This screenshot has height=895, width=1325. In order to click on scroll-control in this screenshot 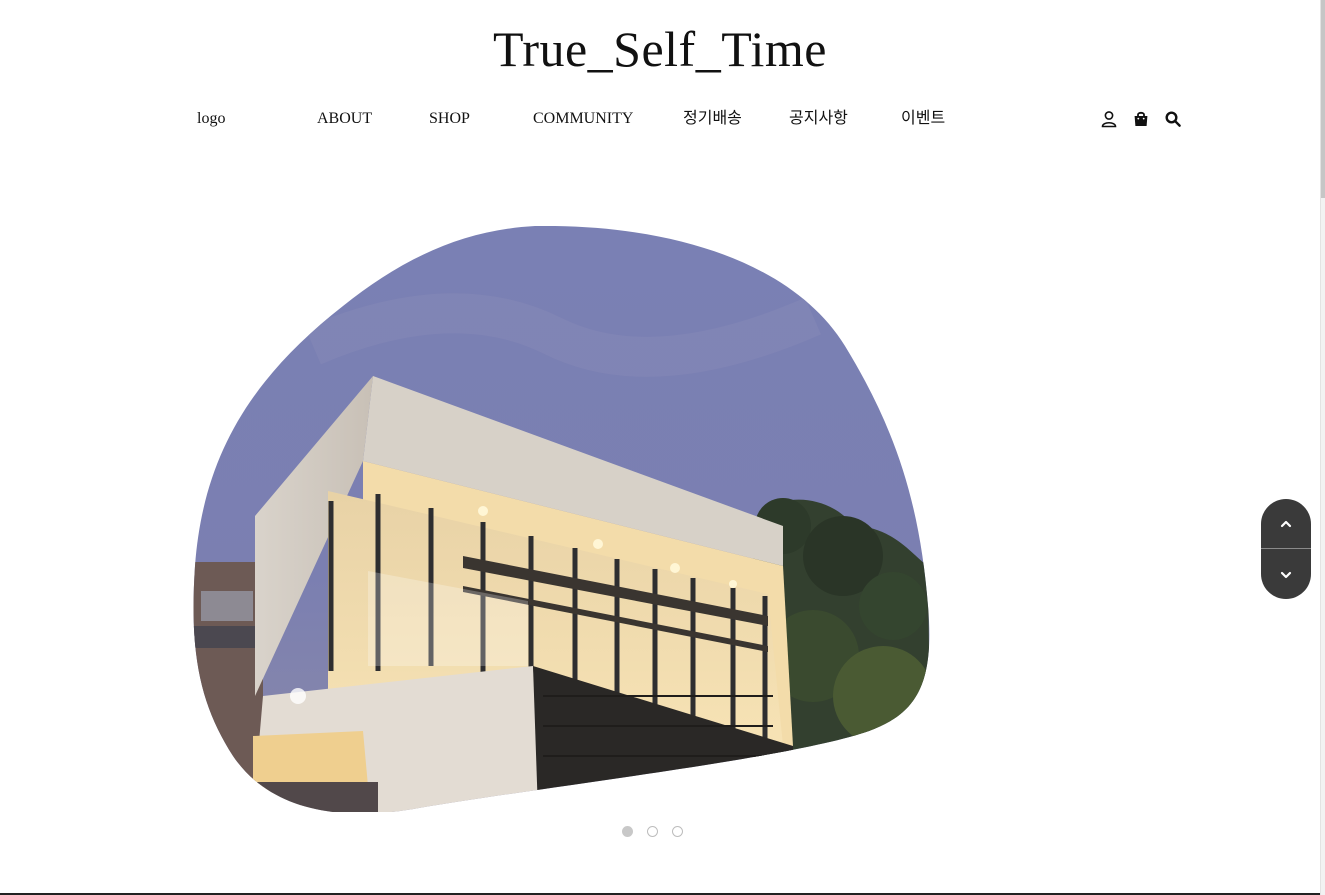, I will do `click(1286, 549)`.